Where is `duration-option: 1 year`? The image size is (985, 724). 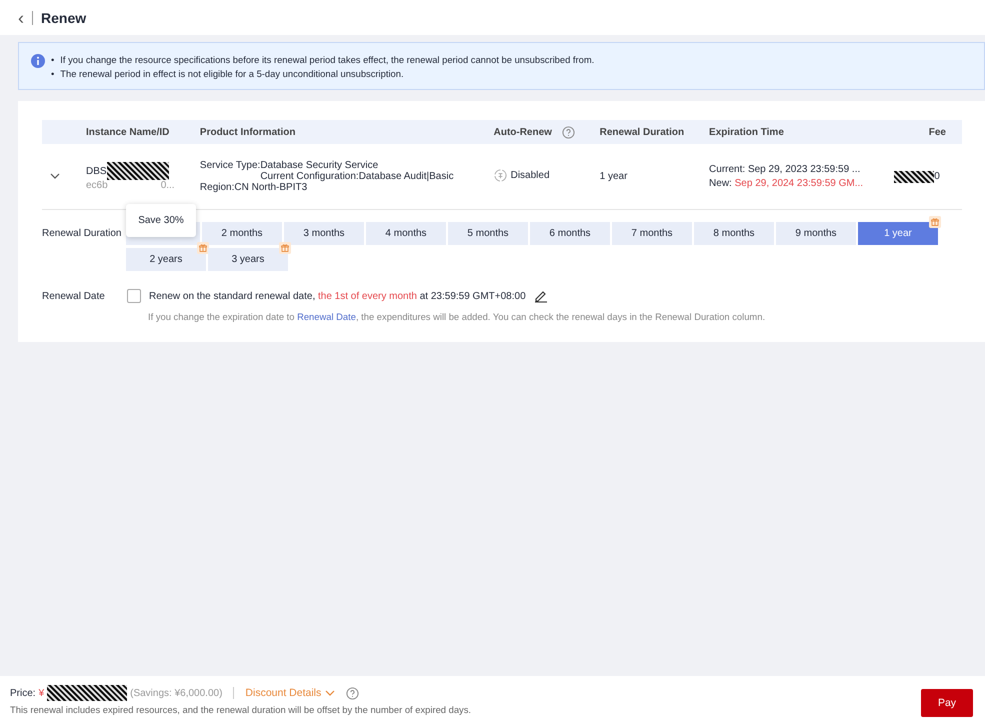 duration-option: 1 year is located at coordinates (898, 233).